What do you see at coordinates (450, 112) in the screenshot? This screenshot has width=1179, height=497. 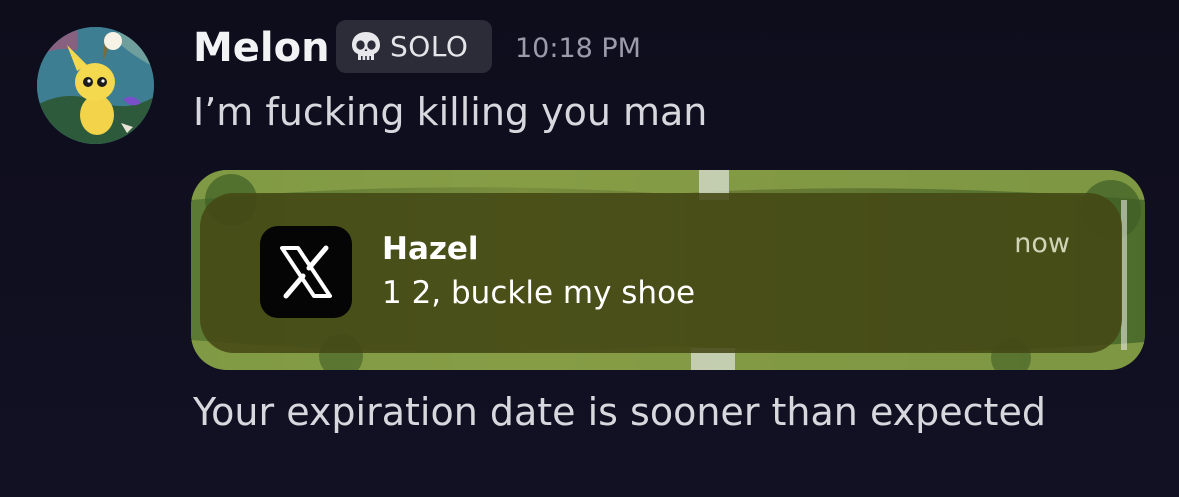 I see `message-text-line-1: I’m fucking killing you man` at bounding box center [450, 112].